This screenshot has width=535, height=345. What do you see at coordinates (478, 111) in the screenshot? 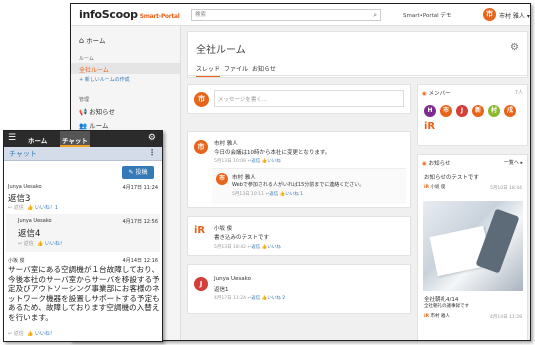
I see `member-avatar: 新` at bounding box center [478, 111].